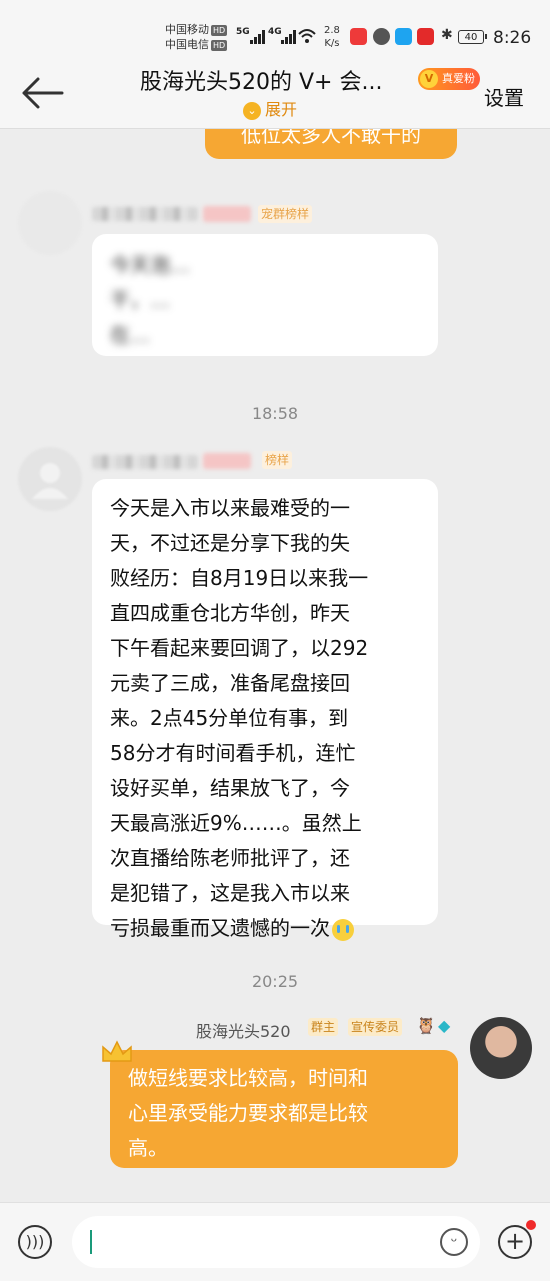  I want to click on message-line: 来。2点45分单位有事，到, so click(229, 718).